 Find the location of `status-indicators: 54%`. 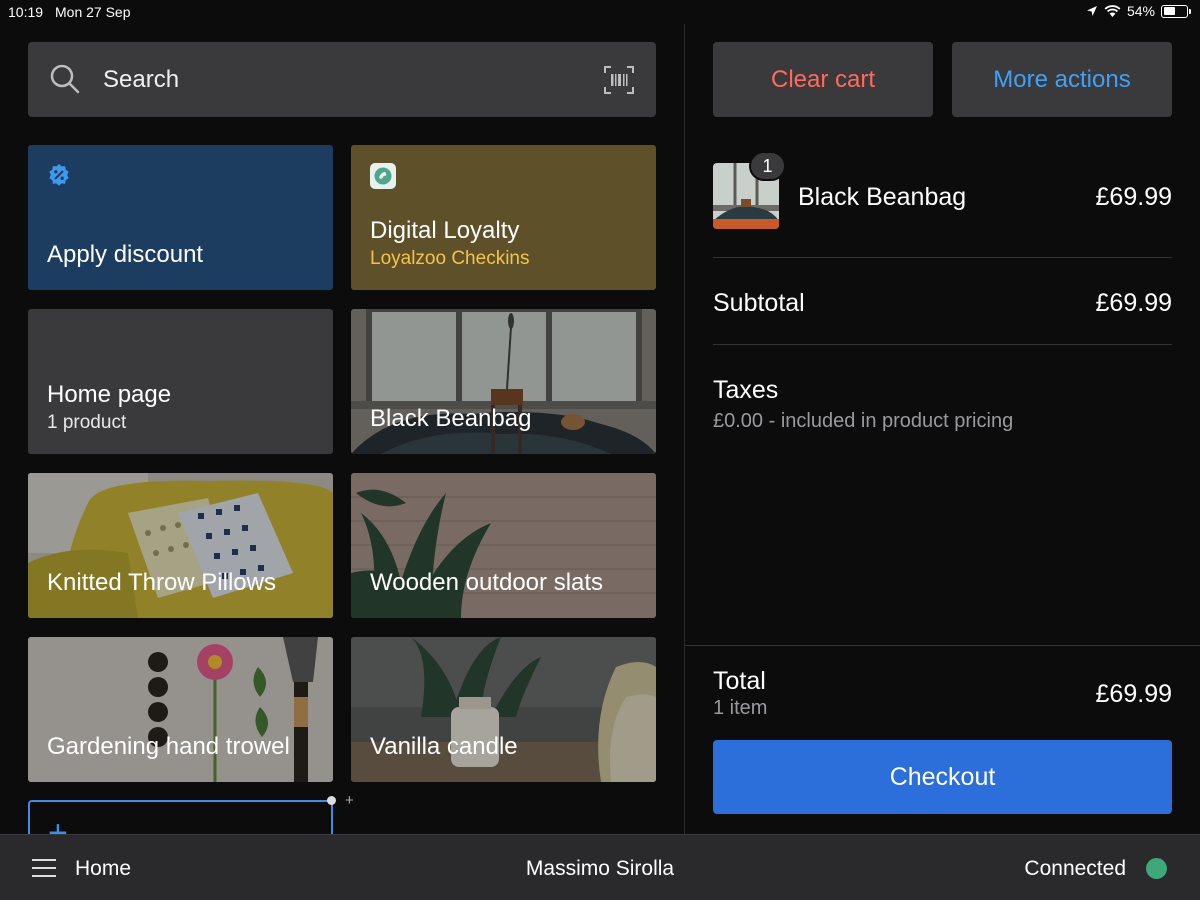

status-indicators: 54% is located at coordinates (1138, 11).